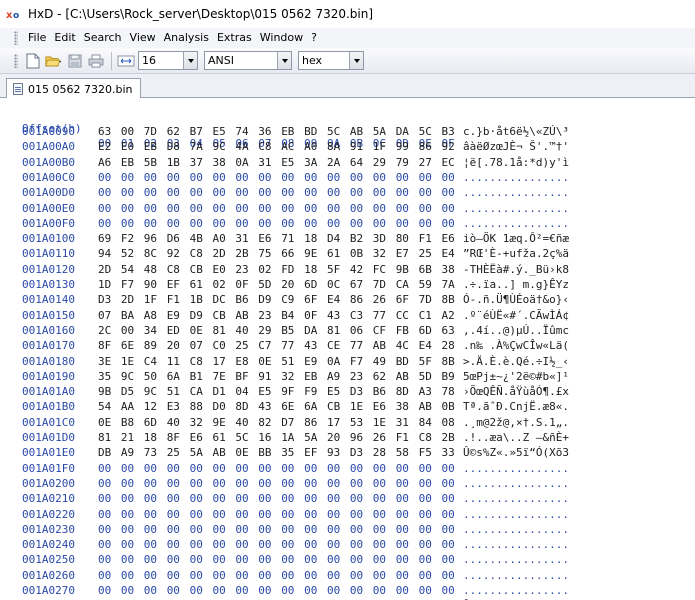 The width and height of the screenshot is (695, 600). Describe the element at coordinates (245, 406) in the screenshot. I see `hex-byte: 8D` at that location.